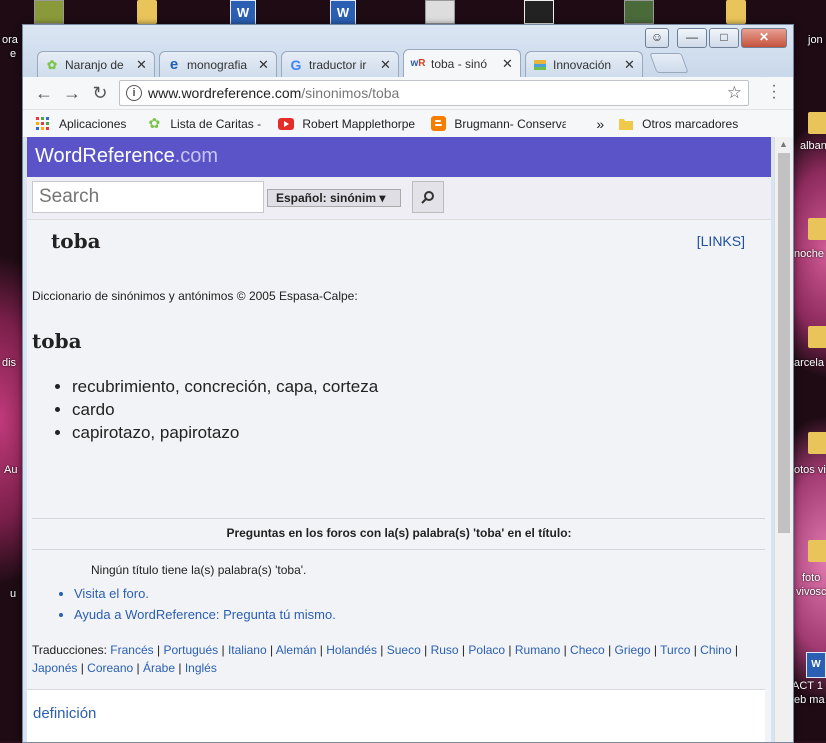  Describe the element at coordinates (9, 363) in the screenshot. I see `desktop-label: dis` at that location.